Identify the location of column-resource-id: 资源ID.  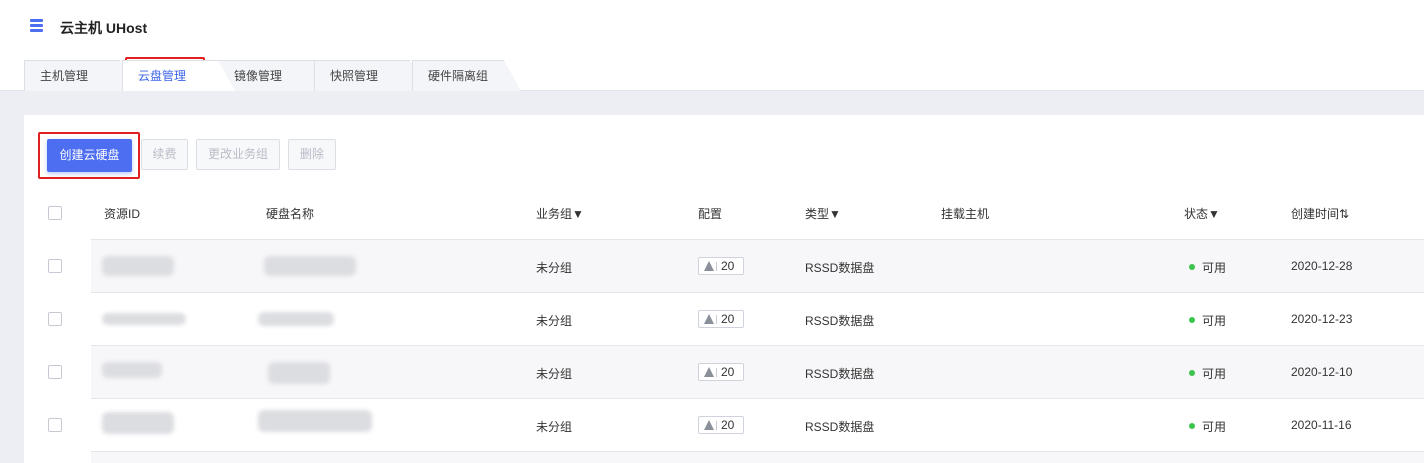
(122, 214).